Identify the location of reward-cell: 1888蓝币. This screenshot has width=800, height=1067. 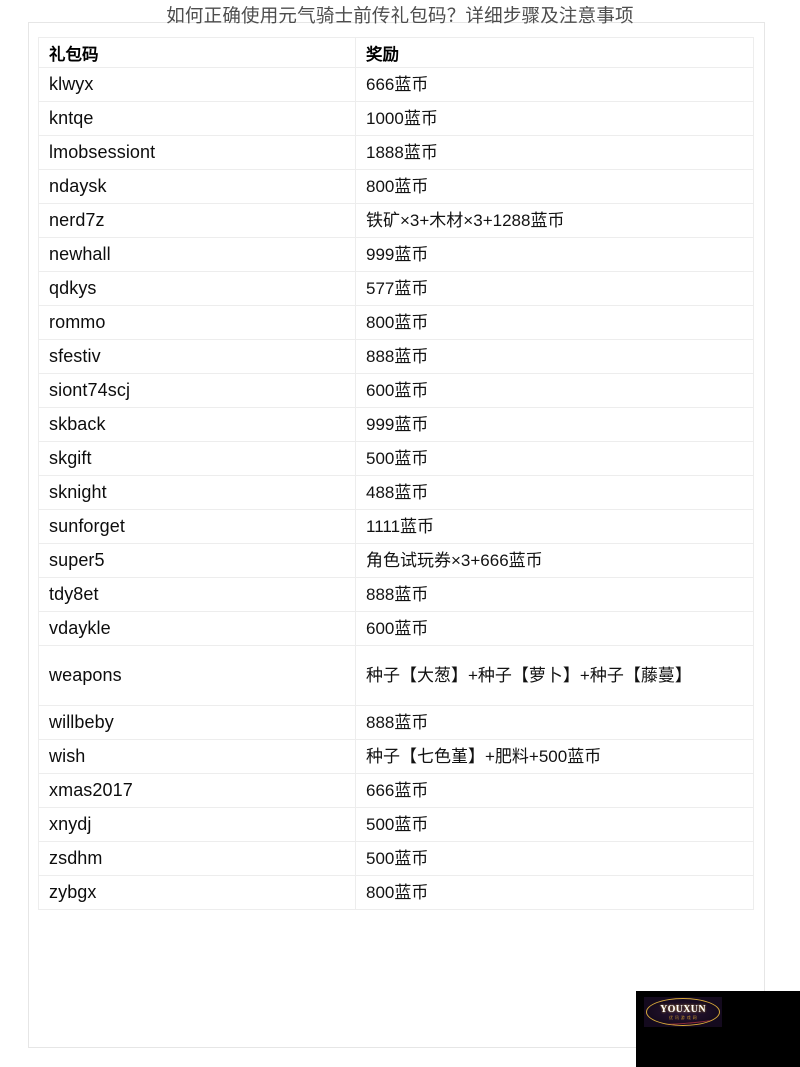
(554, 152).